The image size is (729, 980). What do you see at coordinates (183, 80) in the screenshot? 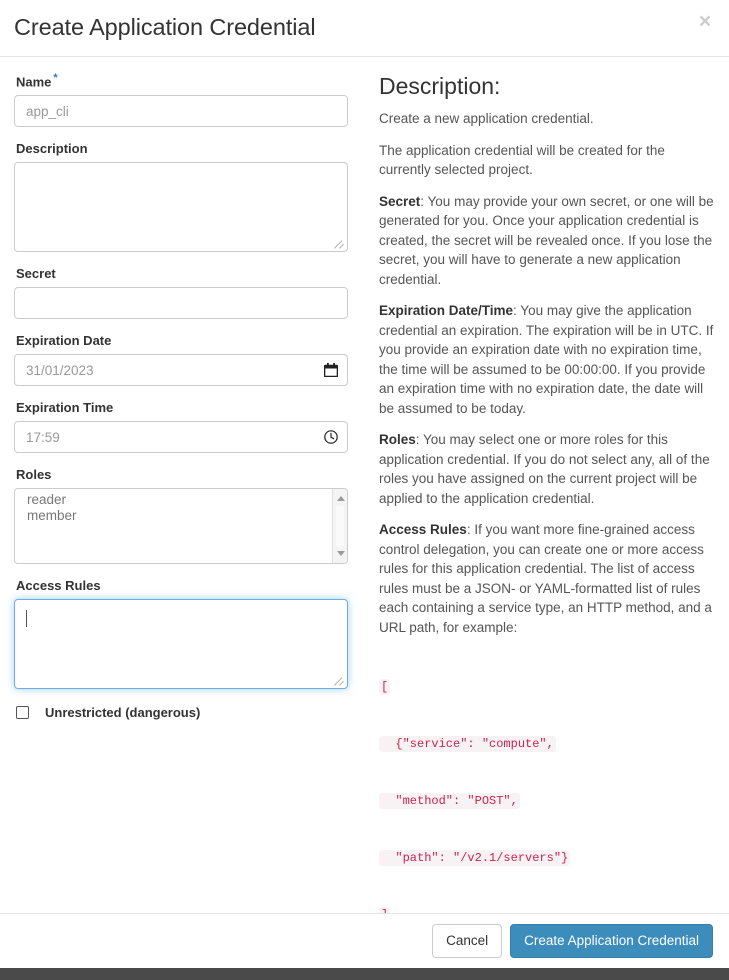
I see `name-label: Name *` at bounding box center [183, 80].